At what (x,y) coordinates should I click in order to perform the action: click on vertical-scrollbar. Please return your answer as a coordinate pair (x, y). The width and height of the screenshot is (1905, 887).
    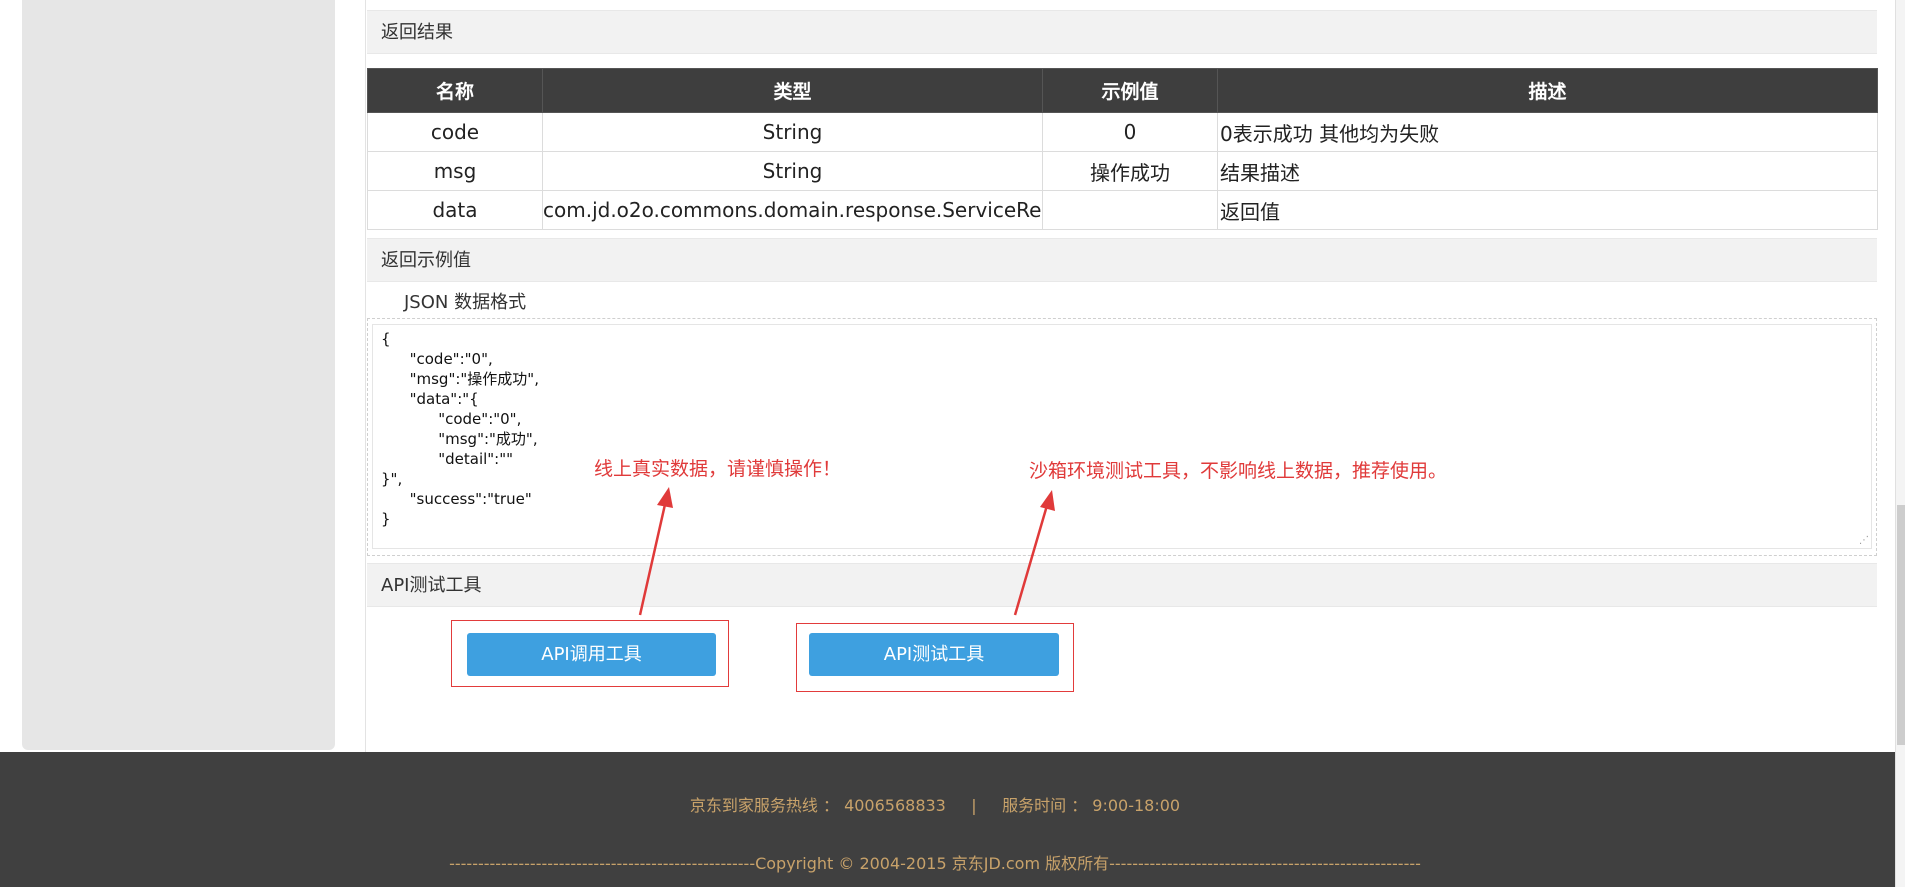
    Looking at the image, I should click on (1900, 443).